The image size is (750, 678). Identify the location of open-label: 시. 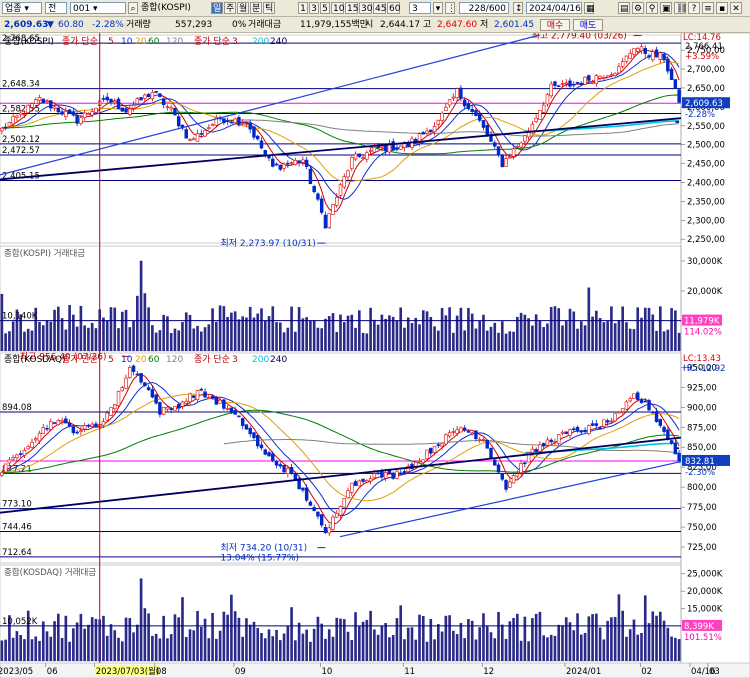
(369, 25).